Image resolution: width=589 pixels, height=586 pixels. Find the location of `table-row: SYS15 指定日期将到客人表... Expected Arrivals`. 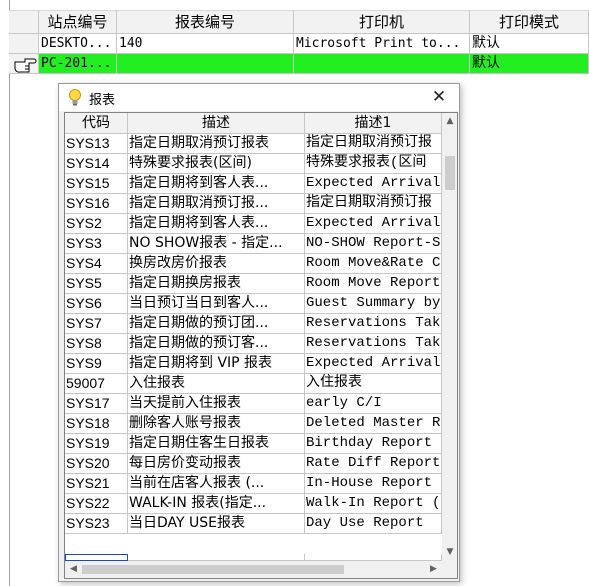

table-row: SYS15 指定日期将到客人表... Expected Arrivals is located at coordinates (253, 184).